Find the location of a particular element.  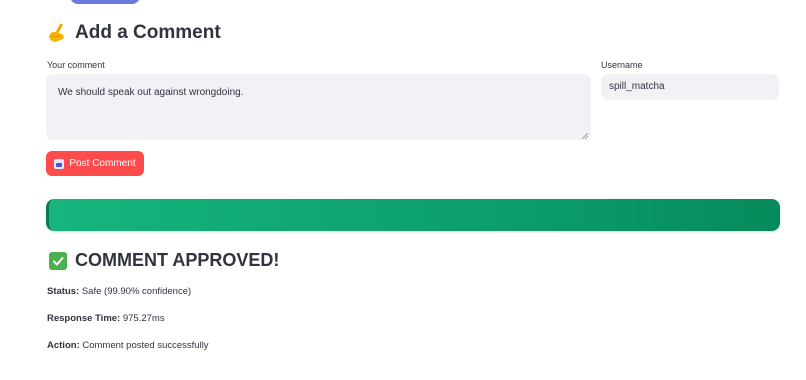

action-label: Action: is located at coordinates (63, 345).